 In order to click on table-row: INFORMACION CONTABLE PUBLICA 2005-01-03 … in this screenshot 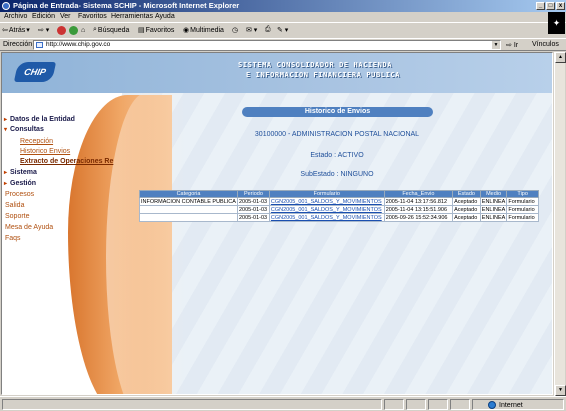, I will do `click(339, 201)`.